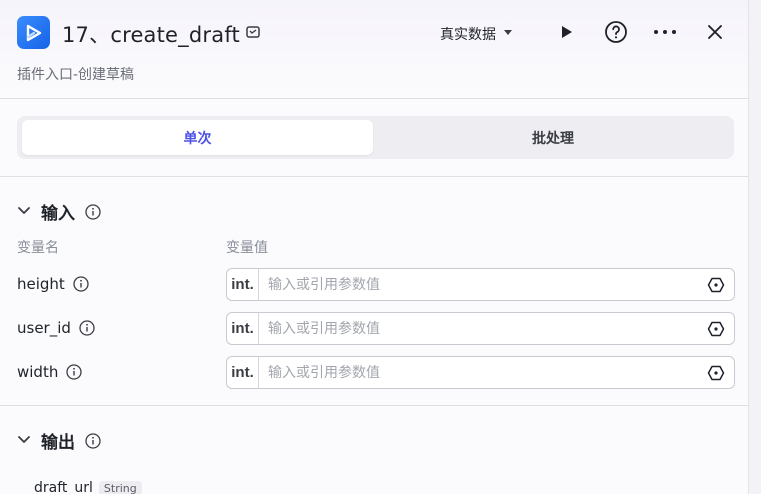  What do you see at coordinates (44, 328) in the screenshot?
I see `param-name: user_id` at bounding box center [44, 328].